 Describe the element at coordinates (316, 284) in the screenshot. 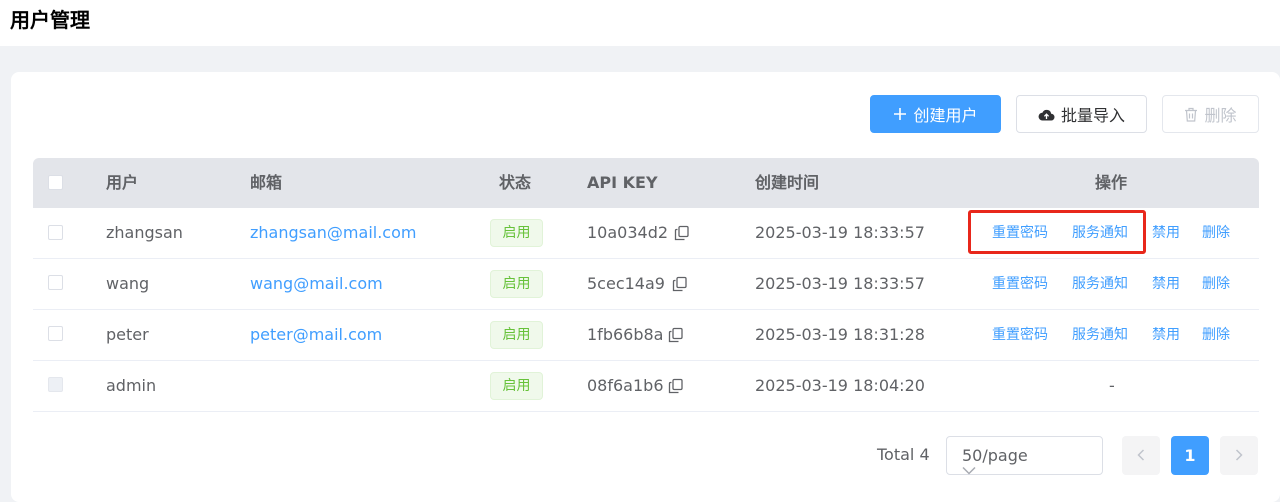

I see `email-link: wang@mail.com` at that location.